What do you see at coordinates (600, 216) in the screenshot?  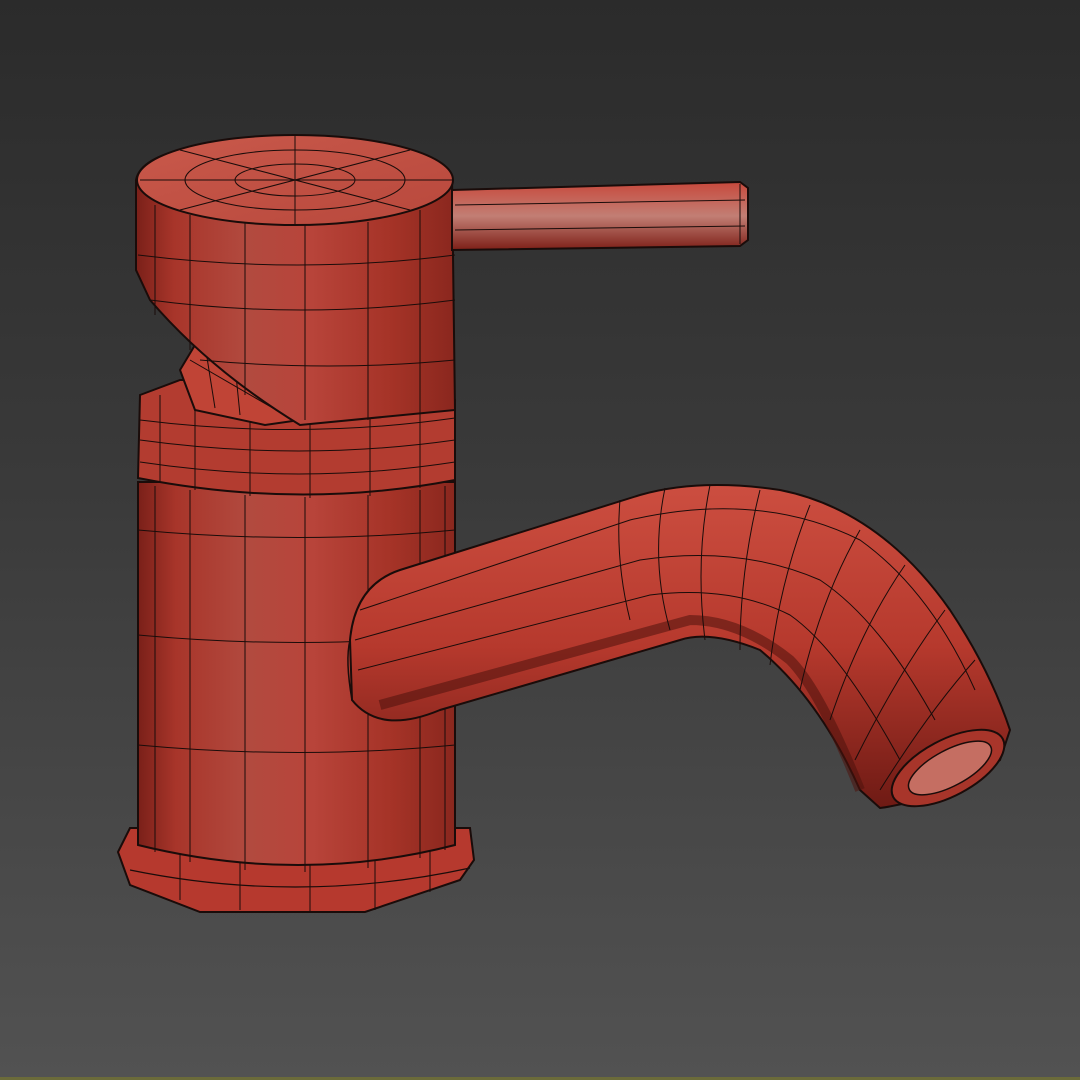 I see `faucet-lever` at bounding box center [600, 216].